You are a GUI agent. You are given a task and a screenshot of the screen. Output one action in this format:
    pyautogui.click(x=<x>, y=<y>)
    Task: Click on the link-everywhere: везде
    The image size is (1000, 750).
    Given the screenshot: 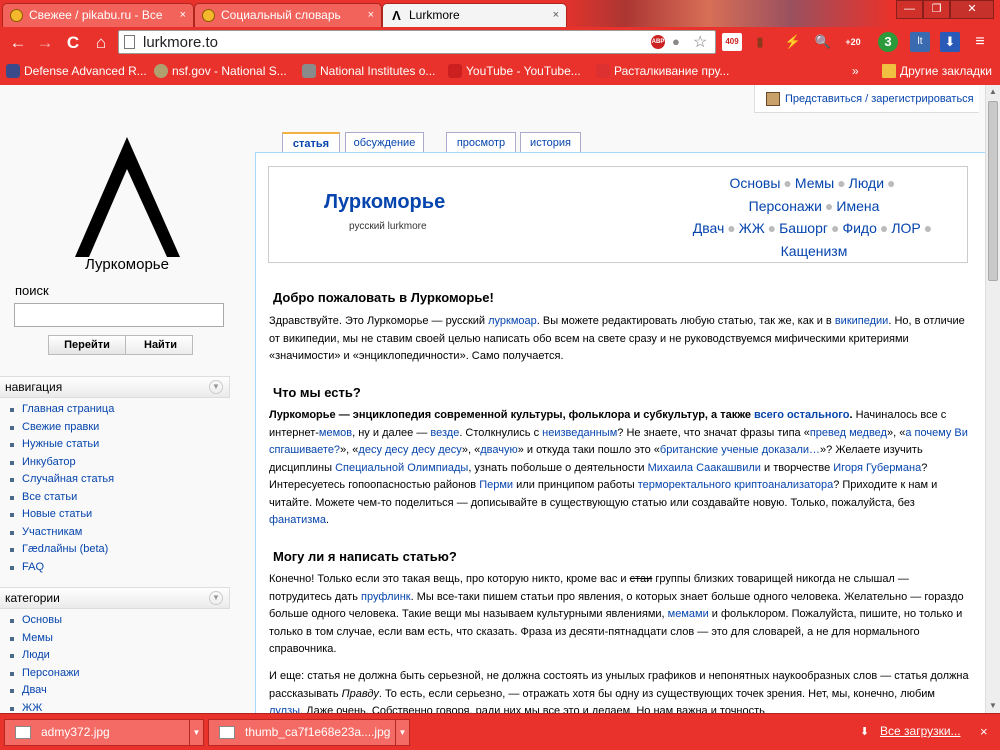 What is the action you would take?
    pyautogui.click(x=444, y=433)
    